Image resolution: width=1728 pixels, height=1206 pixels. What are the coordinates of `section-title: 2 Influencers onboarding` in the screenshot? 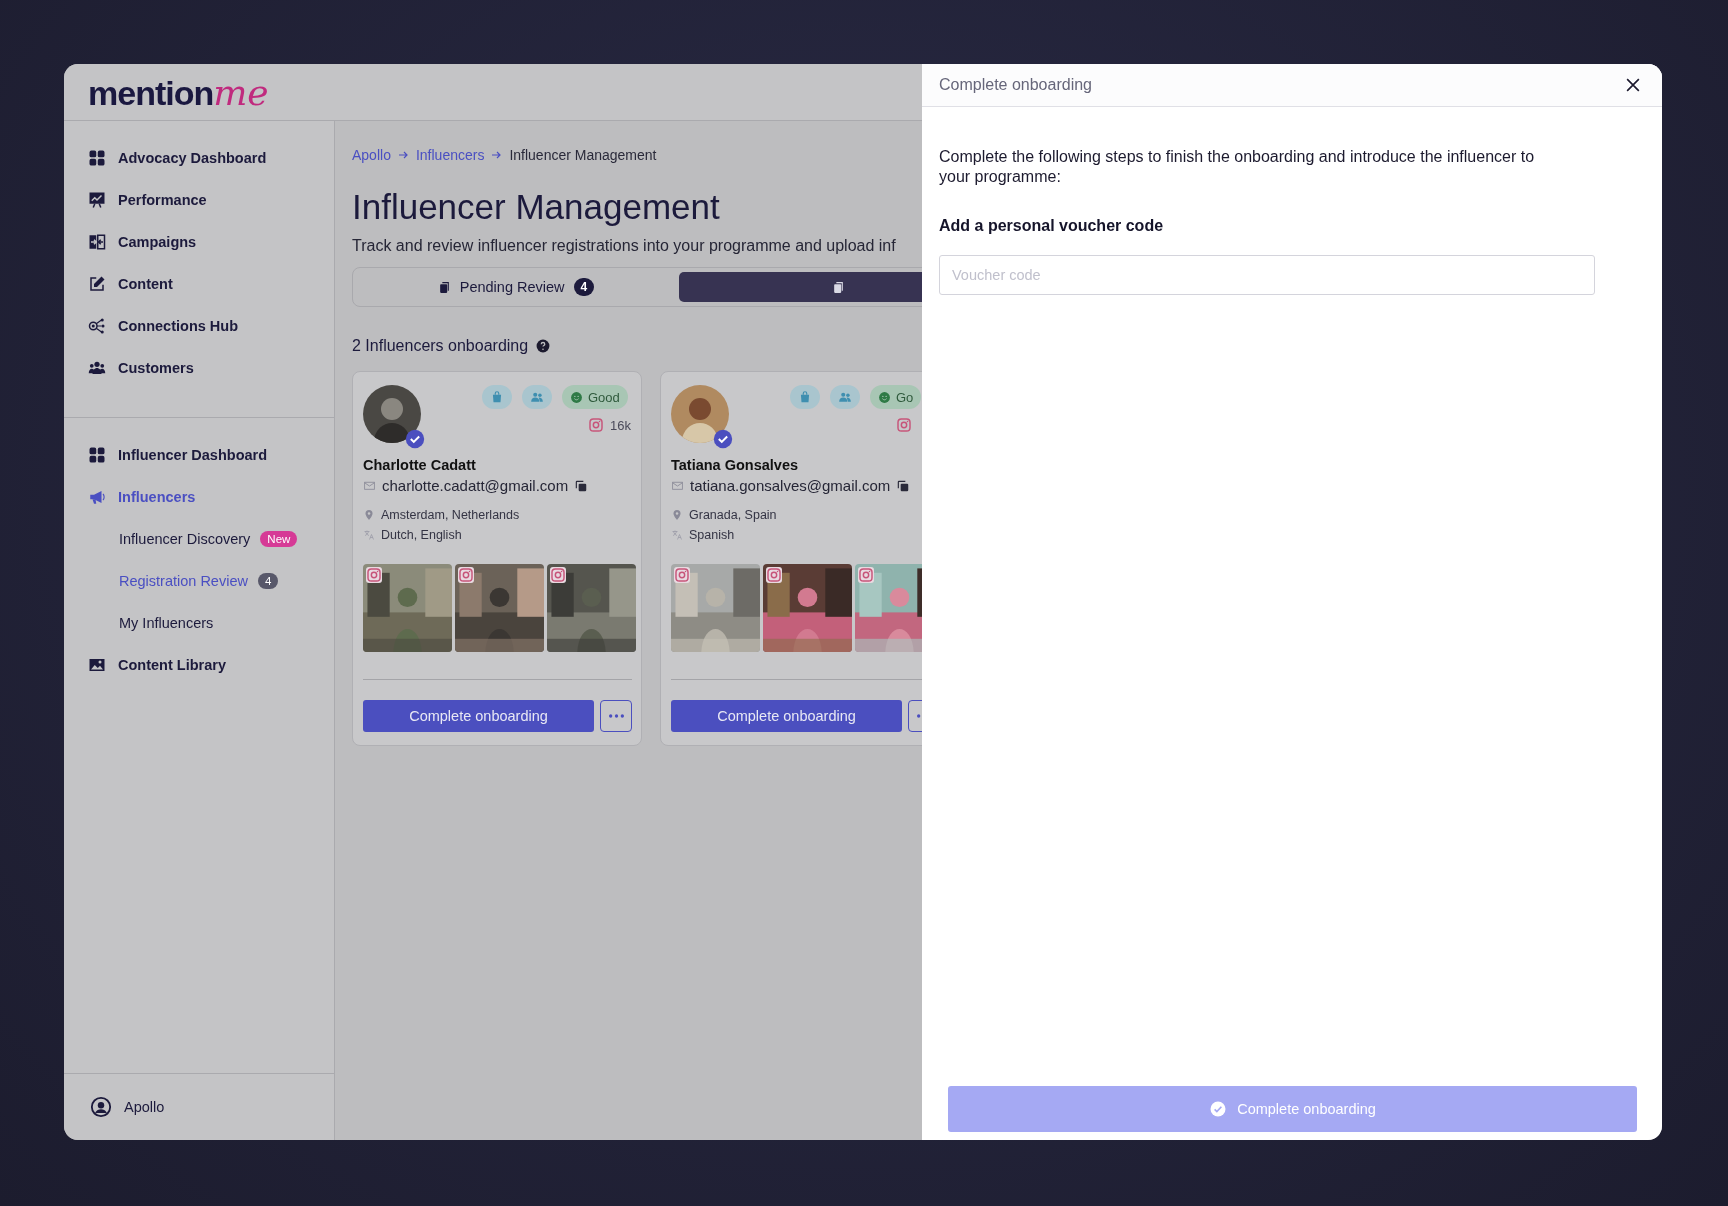 It's located at (440, 346).